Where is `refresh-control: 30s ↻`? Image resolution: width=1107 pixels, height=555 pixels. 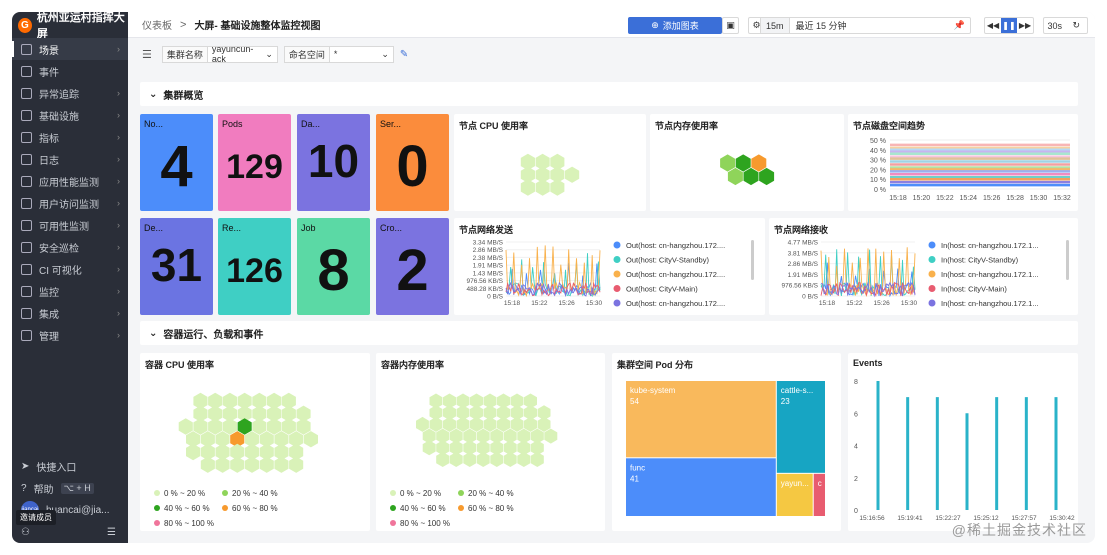 refresh-control: 30s ↻ is located at coordinates (1065, 25).